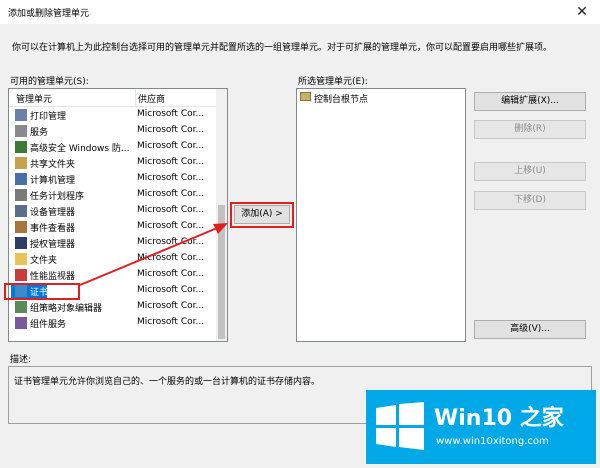 The width and height of the screenshot is (600, 468). Describe the element at coordinates (492, 441) in the screenshot. I see `watermark-url: www.win10xitong.com` at that location.